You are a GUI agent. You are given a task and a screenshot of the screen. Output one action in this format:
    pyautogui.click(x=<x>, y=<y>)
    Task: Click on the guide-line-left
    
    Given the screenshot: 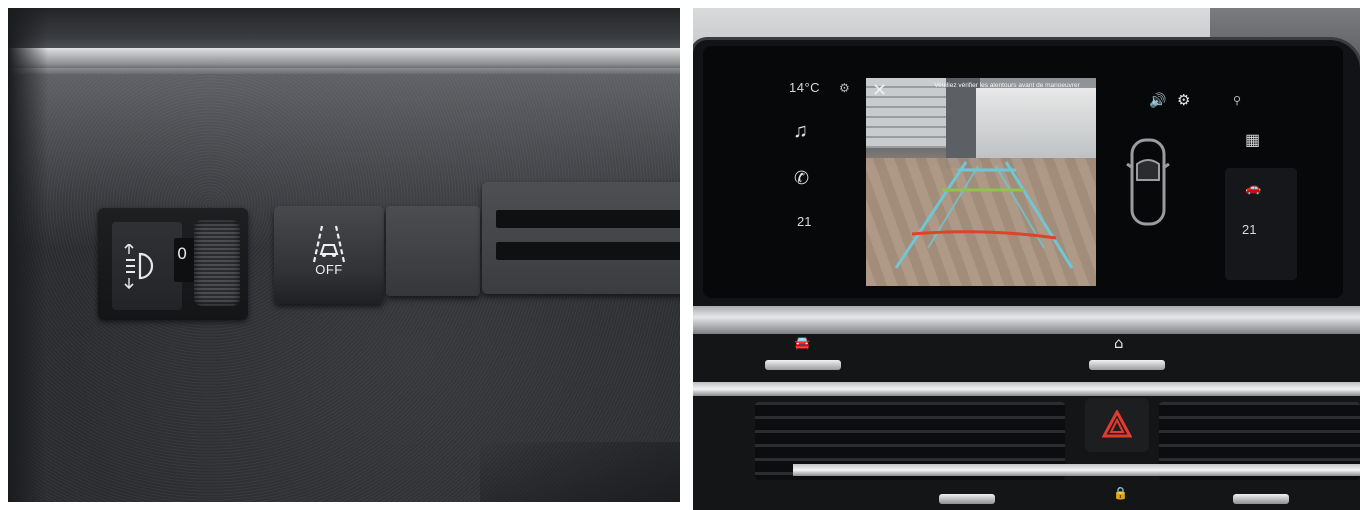 What is the action you would take?
    pyautogui.click(x=931, y=215)
    